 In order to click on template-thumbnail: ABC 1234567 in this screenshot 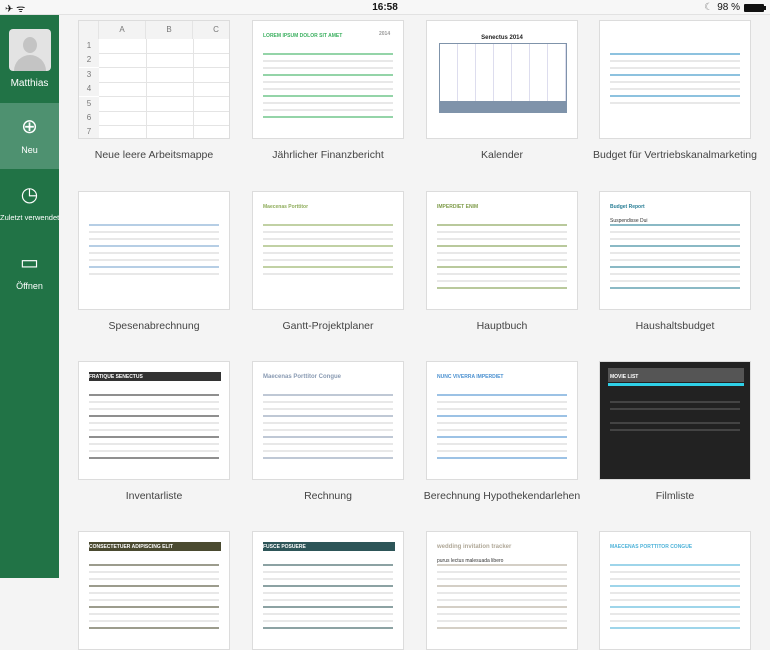, I will do `click(154, 79)`.